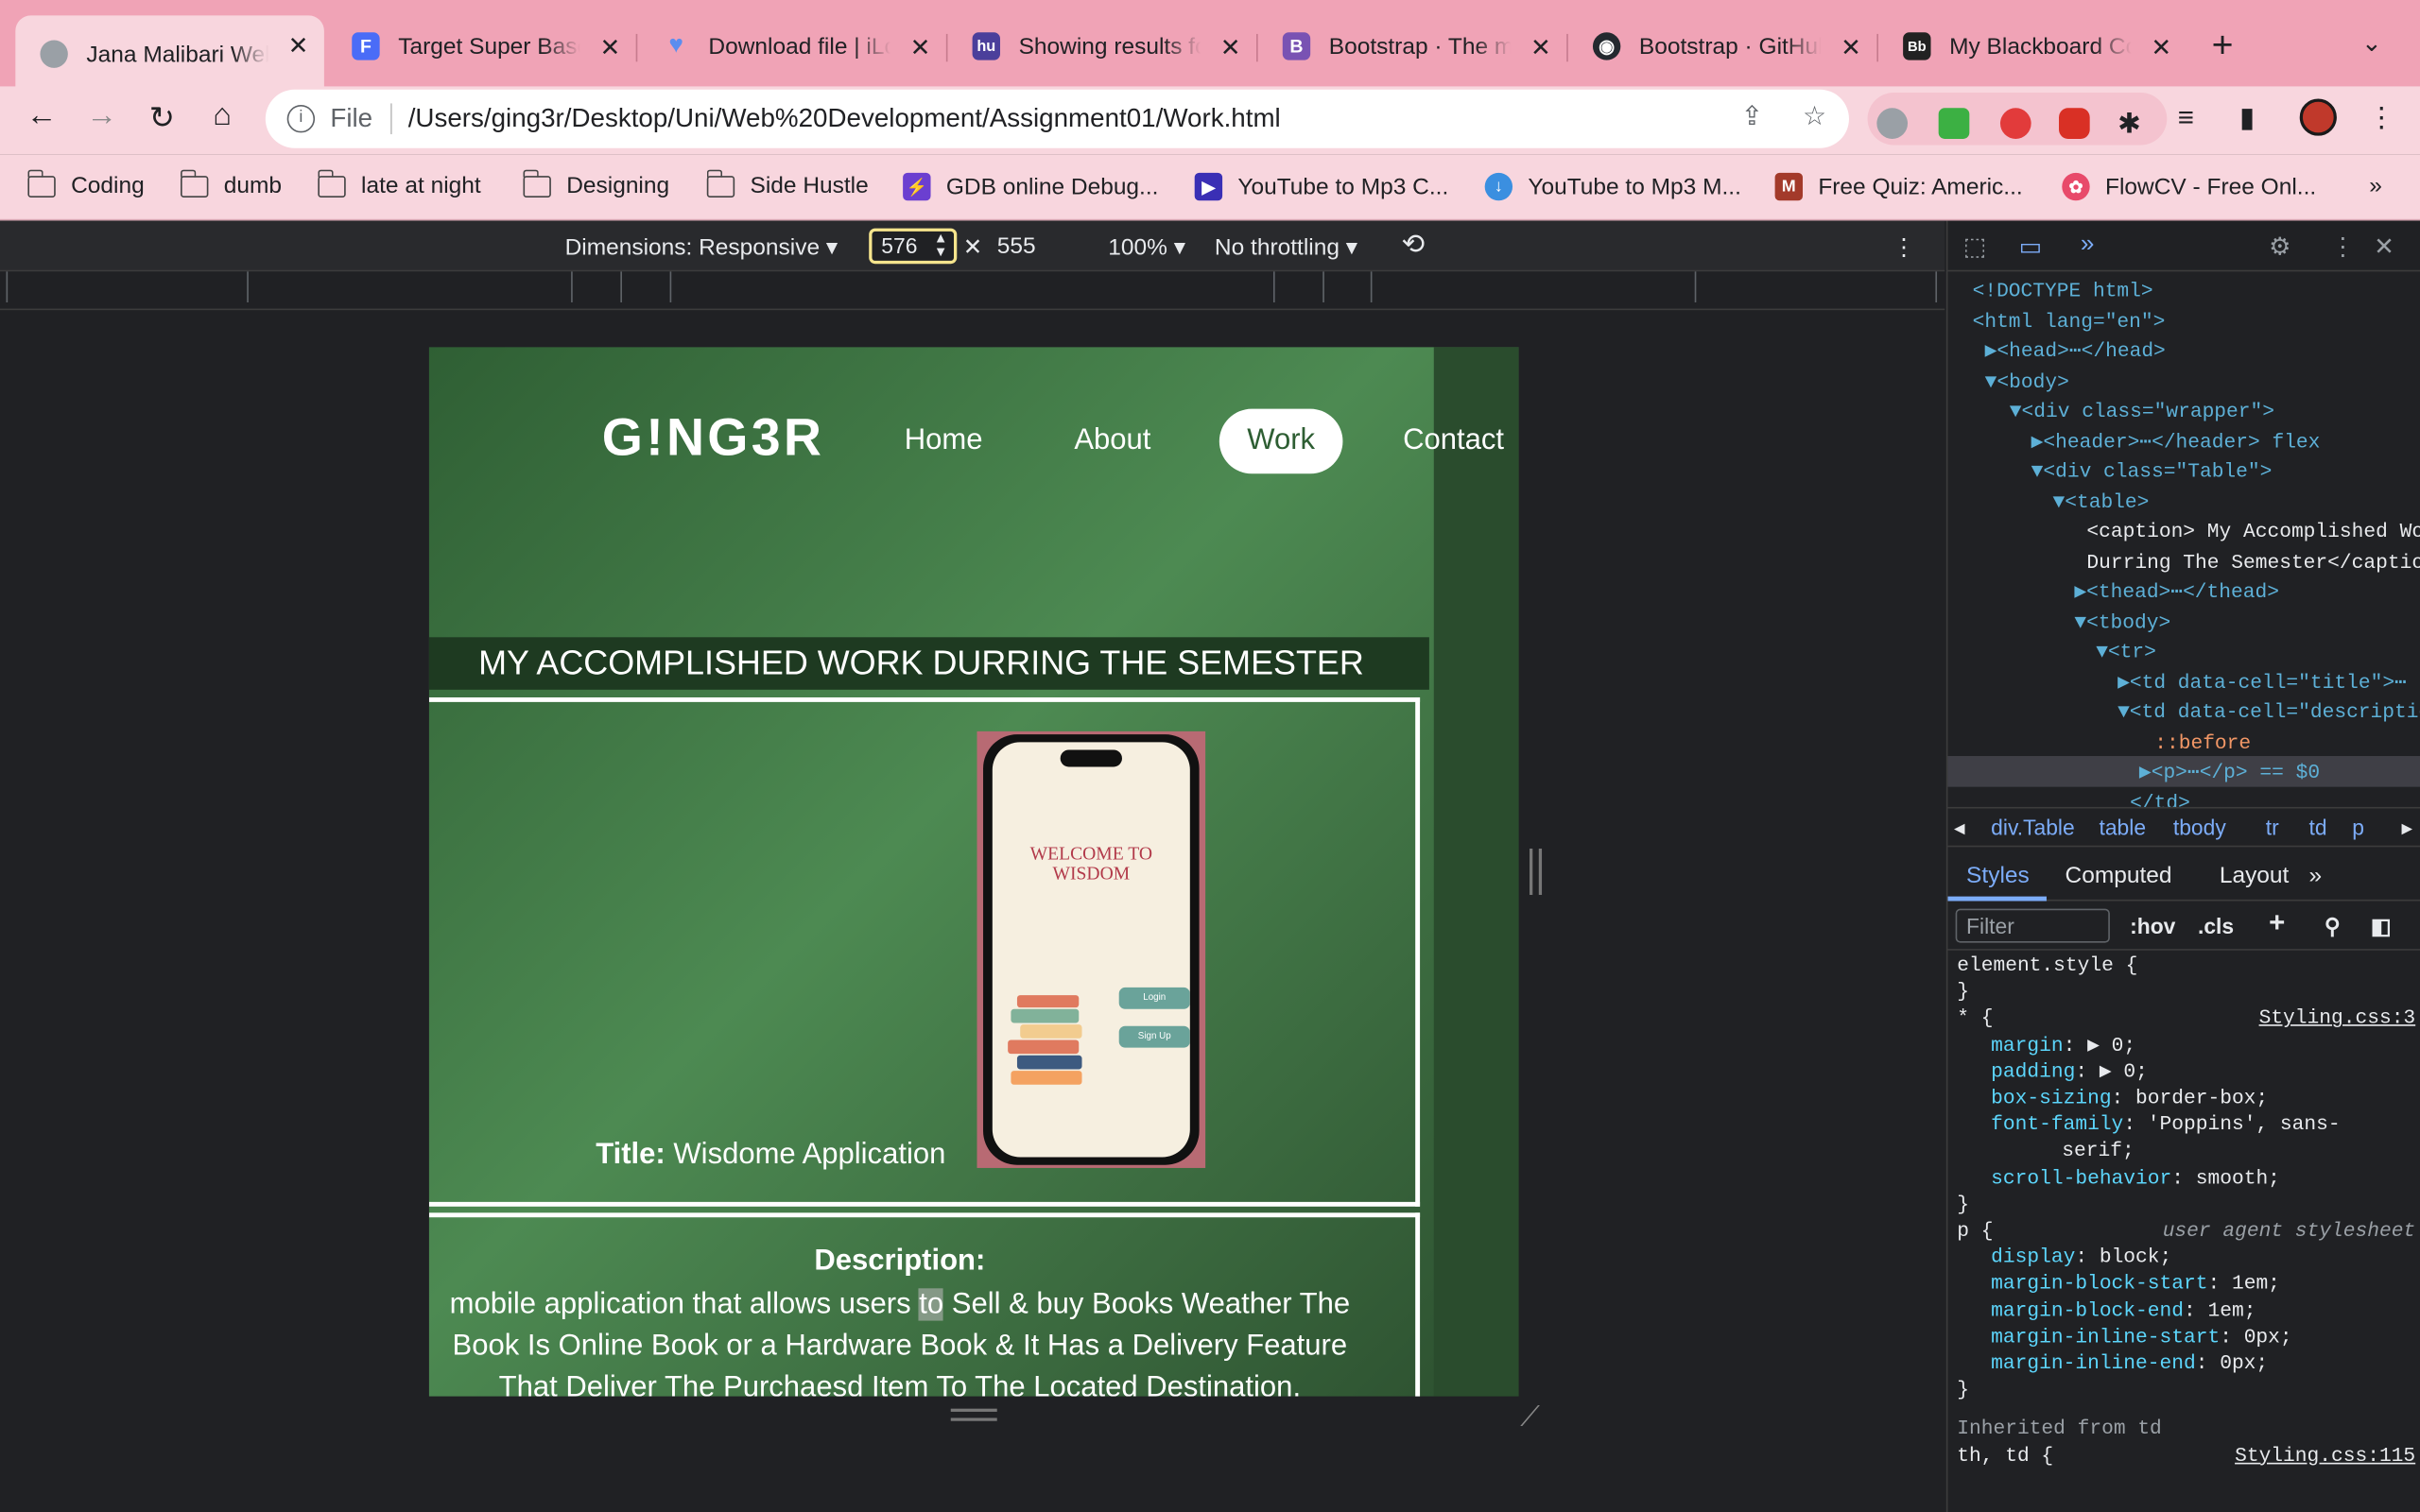 The height and width of the screenshot is (1512, 2420). I want to click on nav-work: Work, so click(1281, 441).